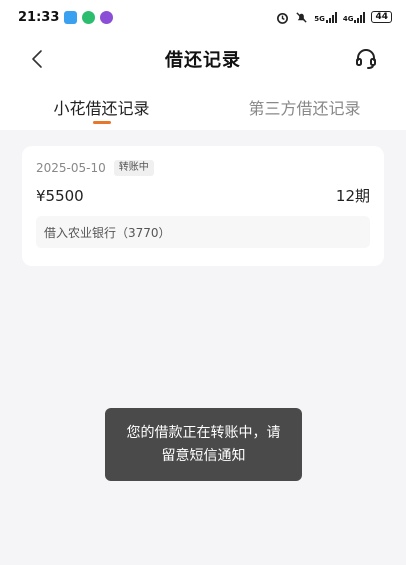 Image resolution: width=406 pixels, height=565 pixels. I want to click on purple-app-icon, so click(107, 17).